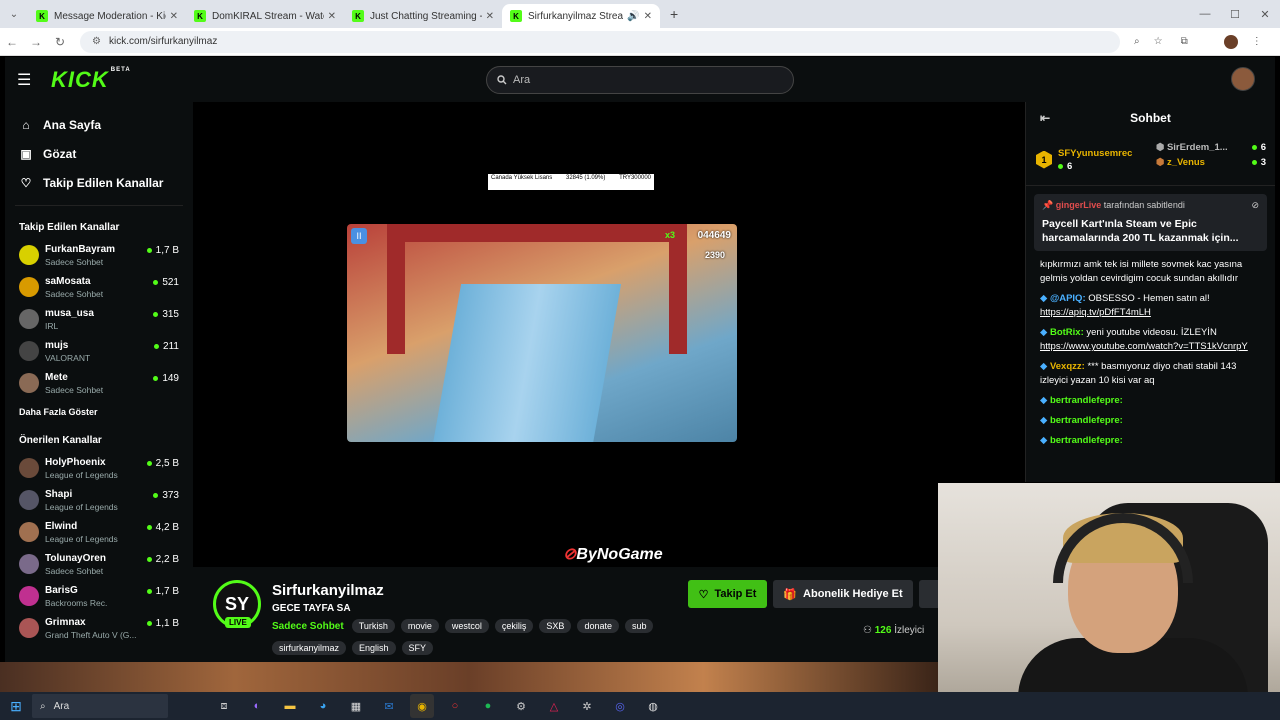  Describe the element at coordinates (653, 706) in the screenshot. I see `obs-icon: ◍` at that location.